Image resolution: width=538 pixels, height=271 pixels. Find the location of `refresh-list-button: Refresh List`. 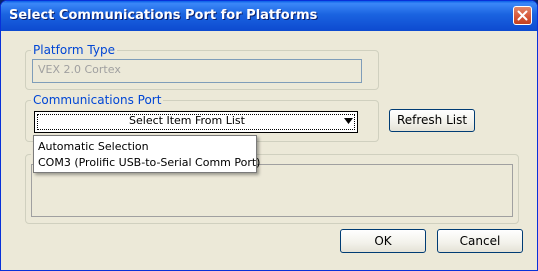

refresh-list-button: Refresh List is located at coordinates (432, 120).